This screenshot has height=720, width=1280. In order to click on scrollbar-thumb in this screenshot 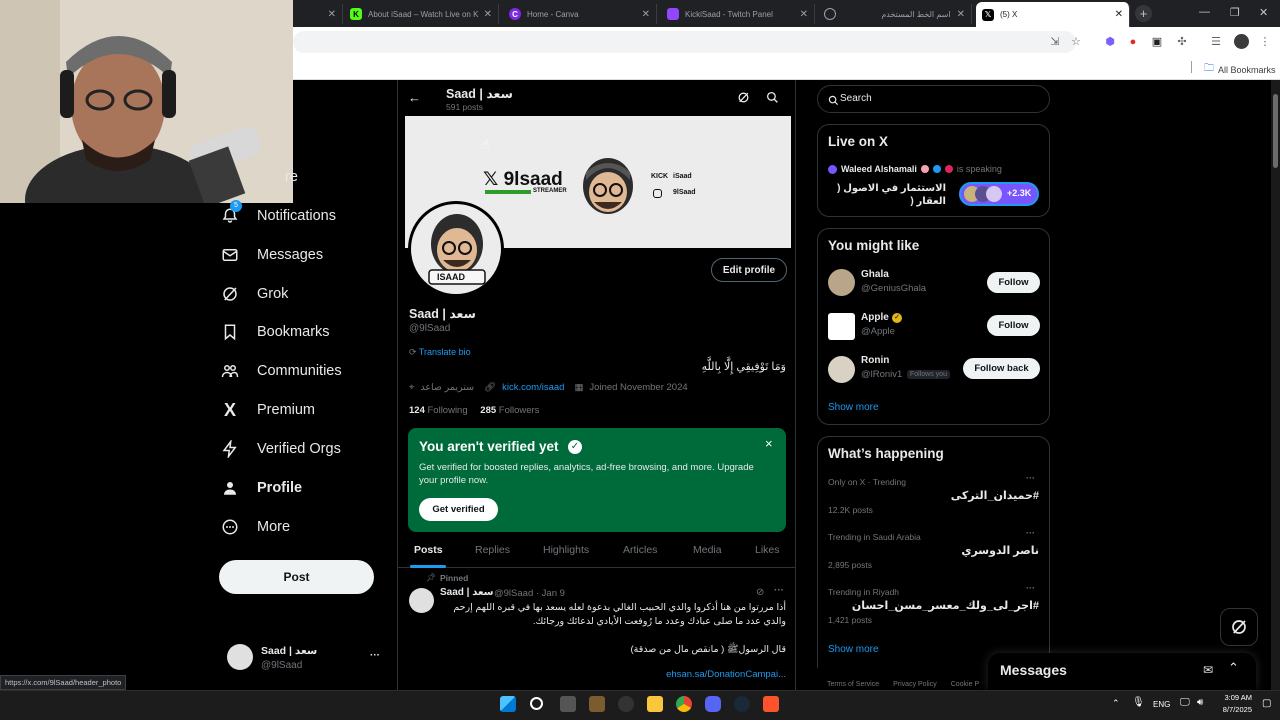, I will do `click(1275, 131)`.